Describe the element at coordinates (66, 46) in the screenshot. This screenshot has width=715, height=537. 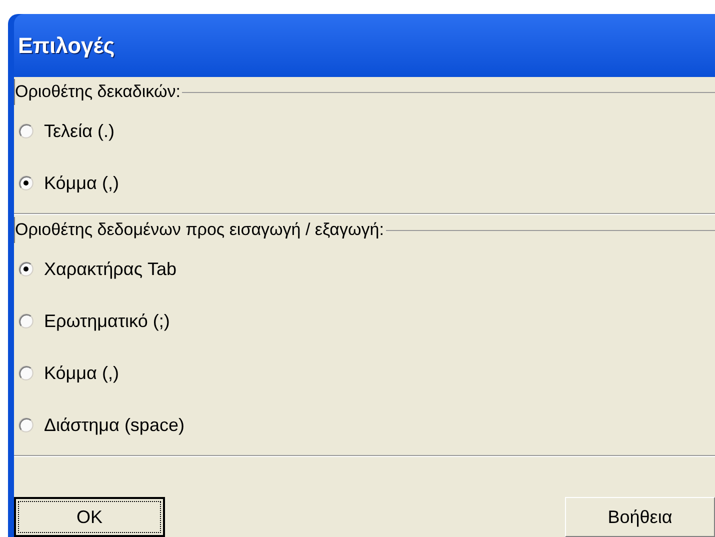
I see `window-title: Επιλογές` at that location.